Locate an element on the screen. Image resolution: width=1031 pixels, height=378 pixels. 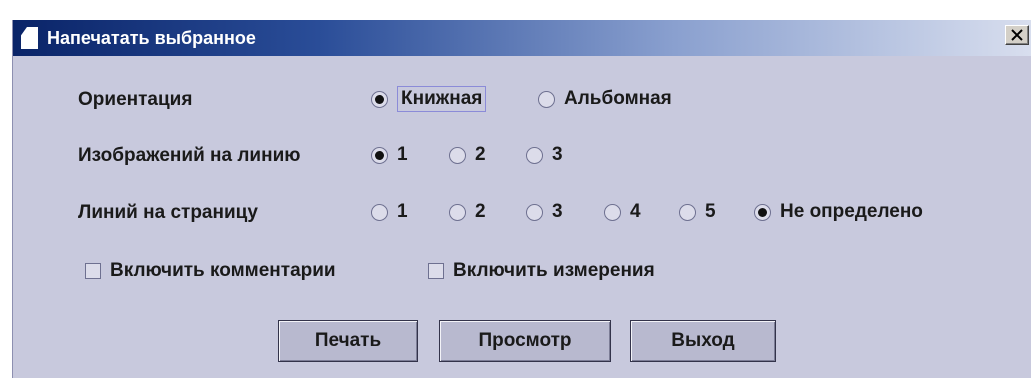
lines-per-page-undefined-label: Не определено is located at coordinates (851, 211).